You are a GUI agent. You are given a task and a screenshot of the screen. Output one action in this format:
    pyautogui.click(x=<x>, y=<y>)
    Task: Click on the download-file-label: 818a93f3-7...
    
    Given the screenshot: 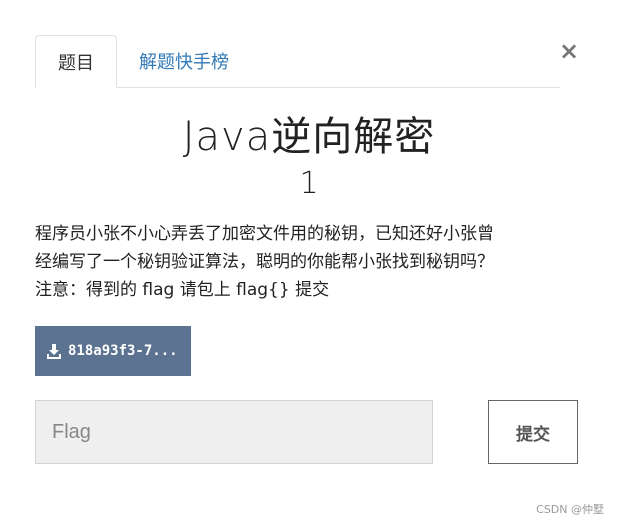 What is the action you would take?
    pyautogui.click(x=123, y=351)
    